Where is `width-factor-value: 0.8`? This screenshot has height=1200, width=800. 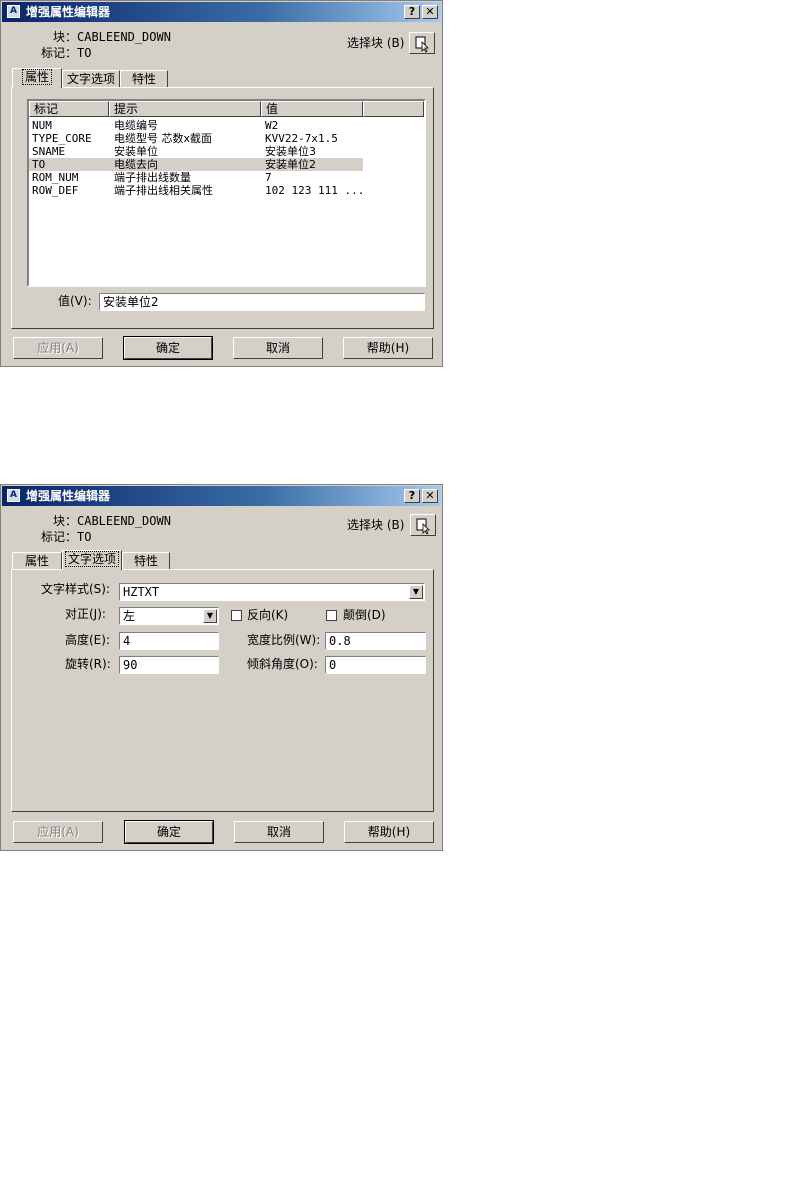
width-factor-value: 0.8 is located at coordinates (340, 641).